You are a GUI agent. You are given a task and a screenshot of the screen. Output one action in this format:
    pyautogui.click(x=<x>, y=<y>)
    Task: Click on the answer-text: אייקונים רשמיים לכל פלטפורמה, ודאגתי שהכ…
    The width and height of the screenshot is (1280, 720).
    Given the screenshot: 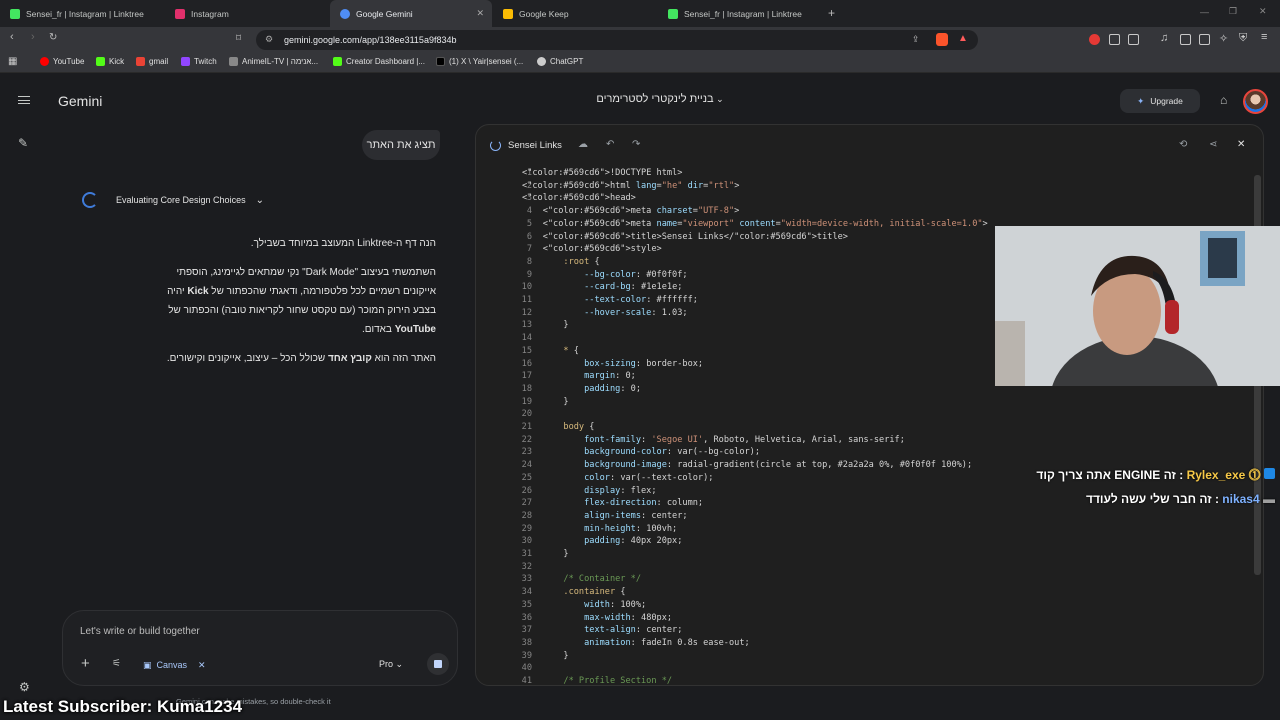 What is the action you would take?
    pyautogui.click(x=322, y=291)
    